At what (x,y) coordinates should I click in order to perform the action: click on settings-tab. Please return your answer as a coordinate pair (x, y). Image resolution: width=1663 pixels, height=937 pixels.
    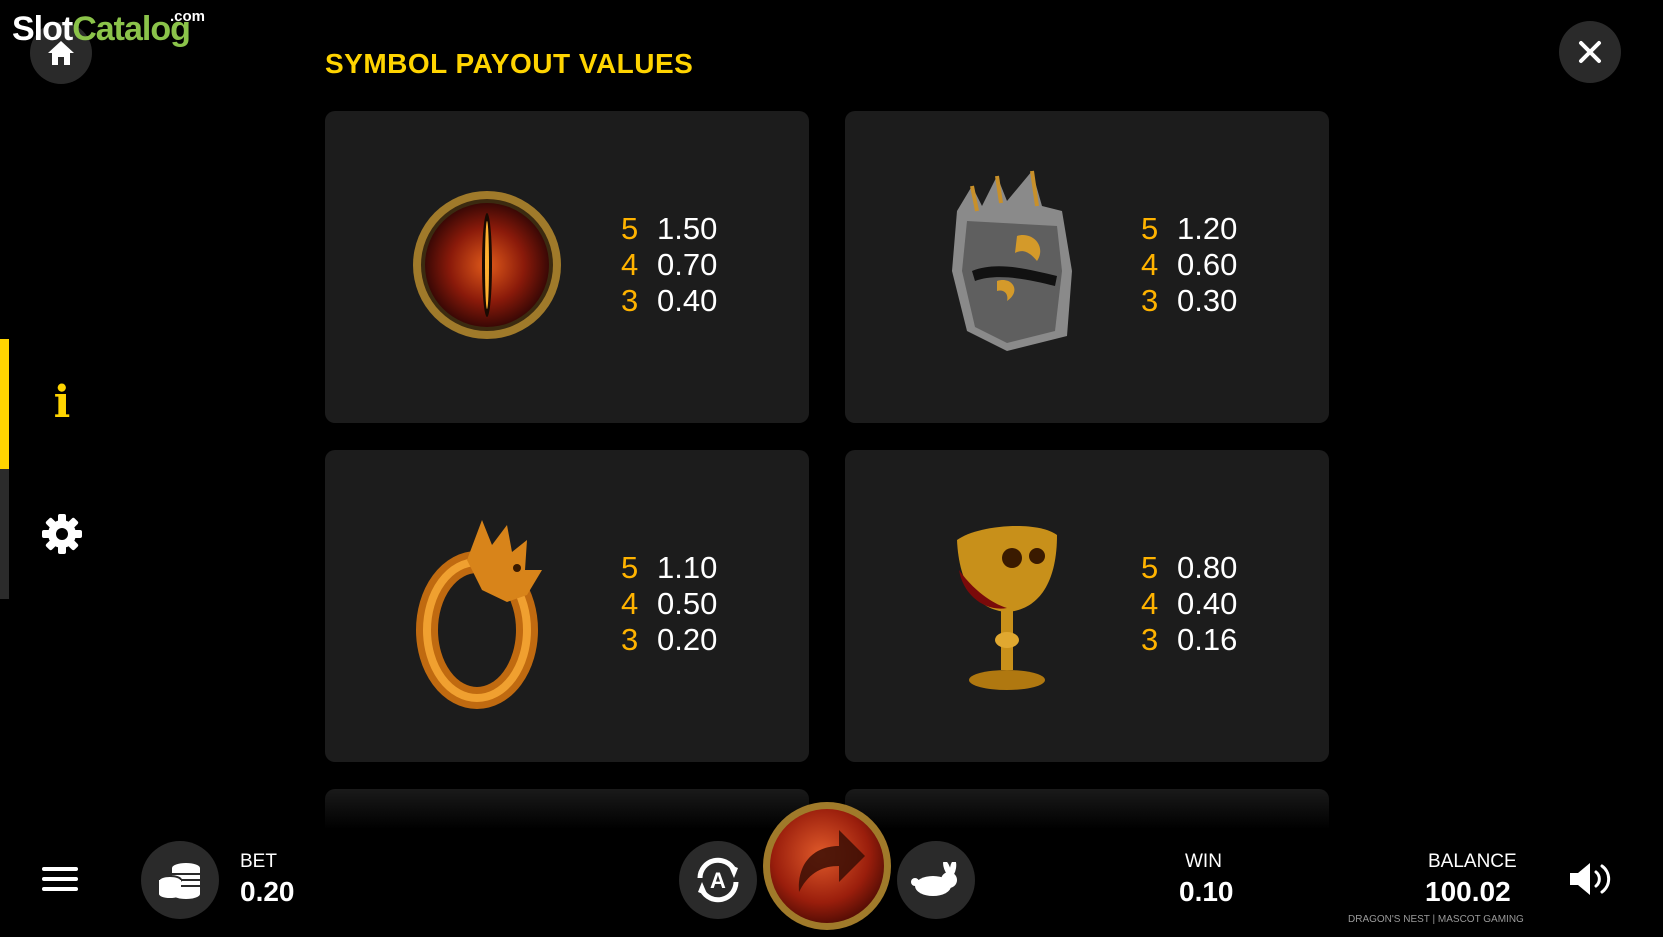
    Looking at the image, I should click on (62, 534).